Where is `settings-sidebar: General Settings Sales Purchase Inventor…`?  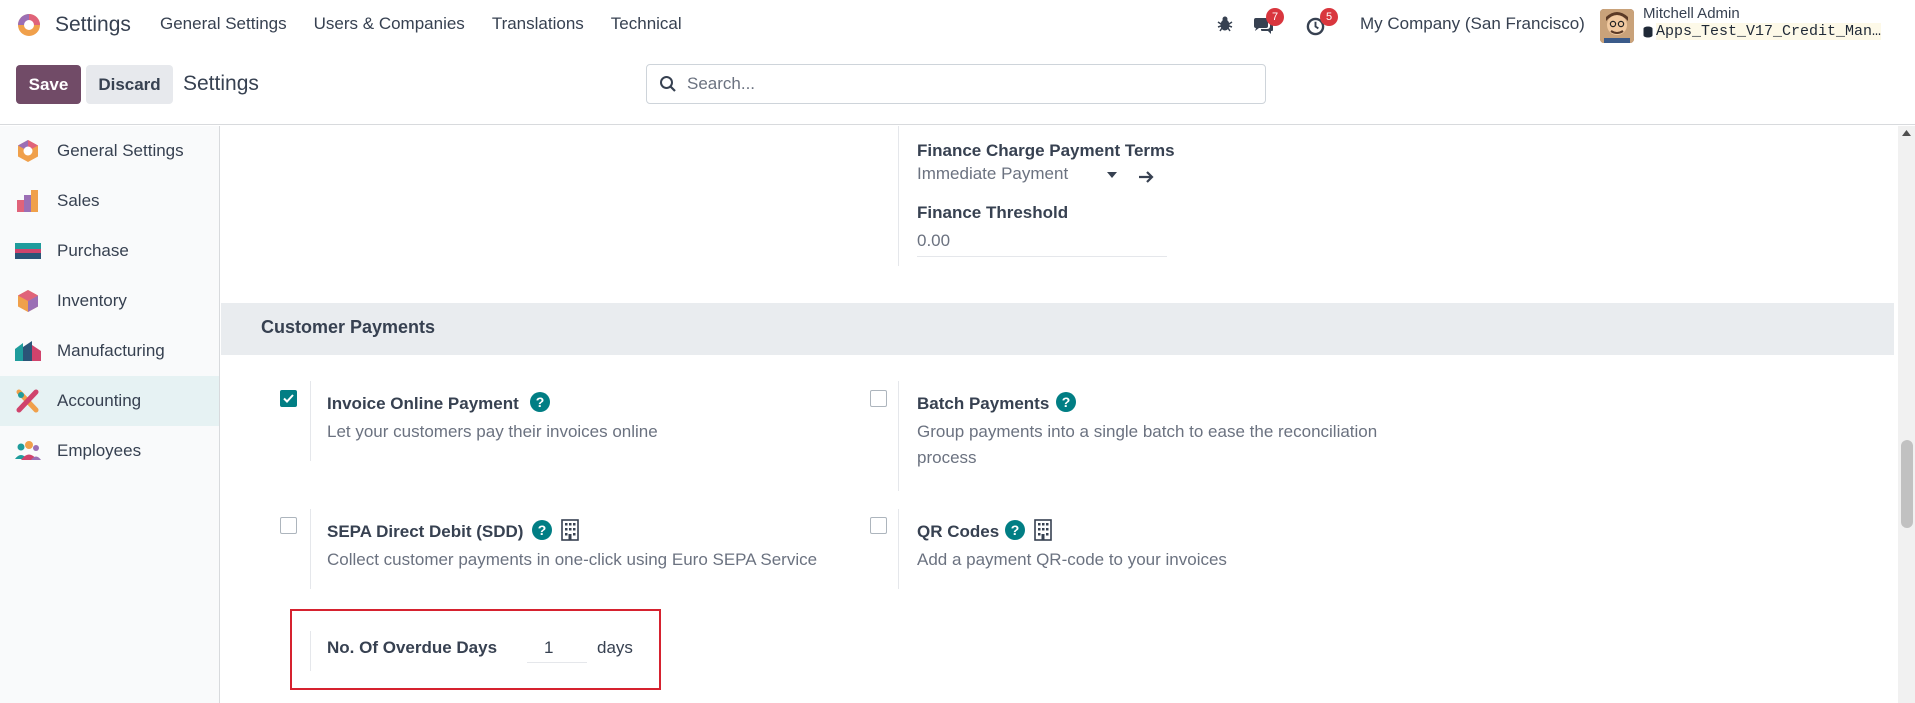 settings-sidebar: General Settings Sales Purchase Inventor… is located at coordinates (110, 414).